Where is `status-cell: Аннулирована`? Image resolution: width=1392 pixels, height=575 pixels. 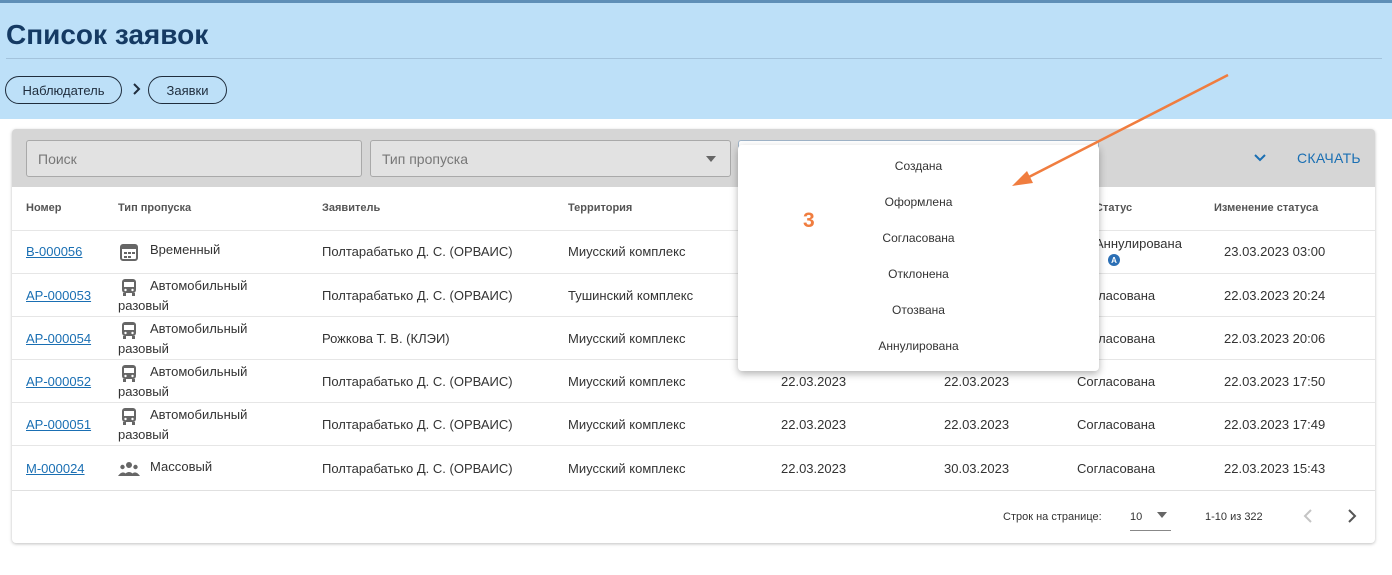
status-cell: Аннулирована is located at coordinates (1138, 243).